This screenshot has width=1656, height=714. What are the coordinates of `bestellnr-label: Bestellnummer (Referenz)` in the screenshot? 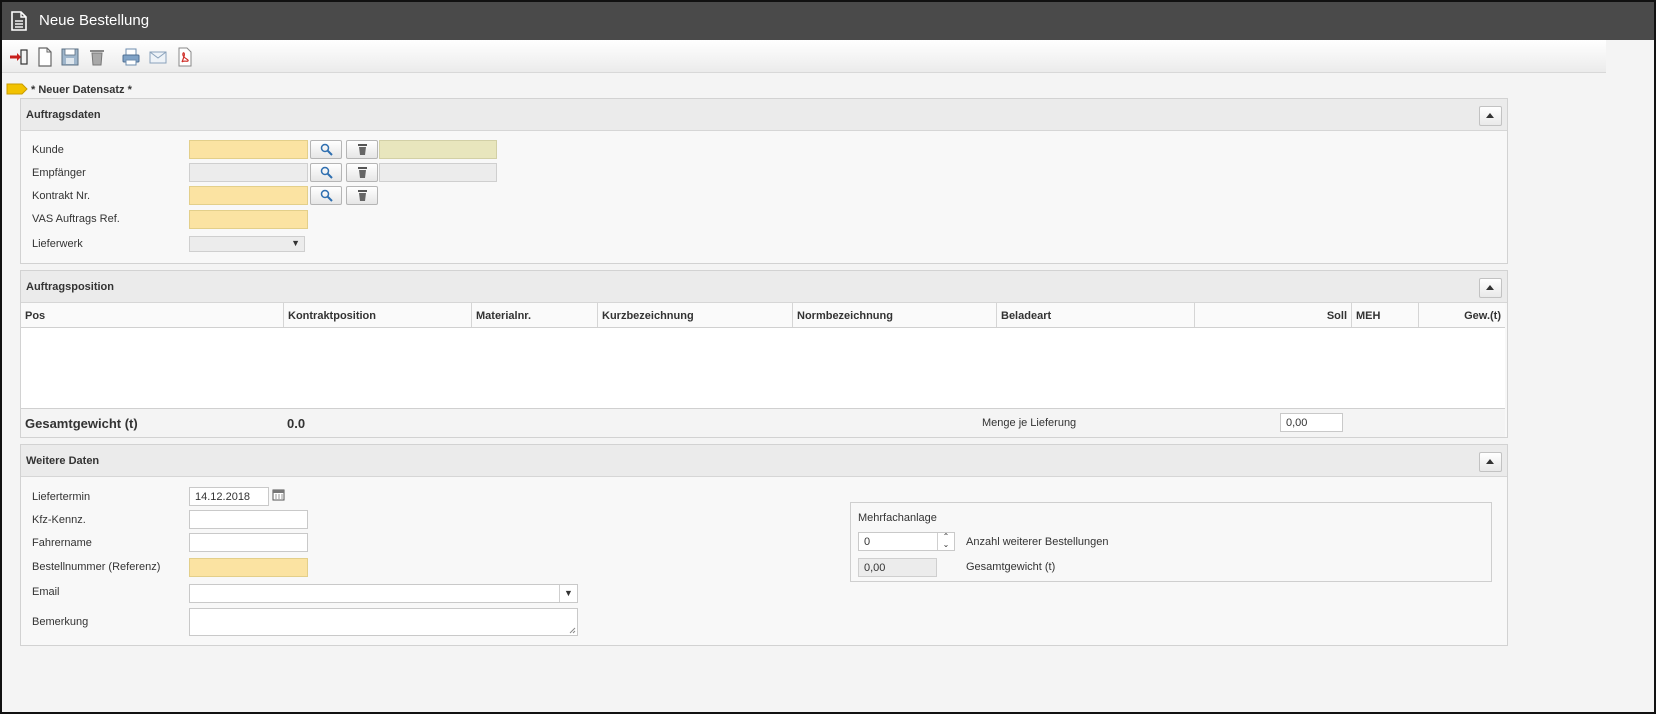 It's located at (96, 567).